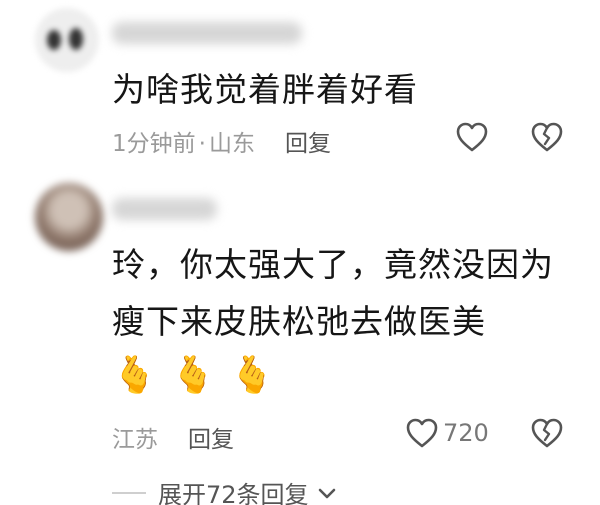 The height and width of the screenshot is (505, 600). Describe the element at coordinates (265, 89) in the screenshot. I see `comment-text: 为啥我觉着胖着好看` at that location.